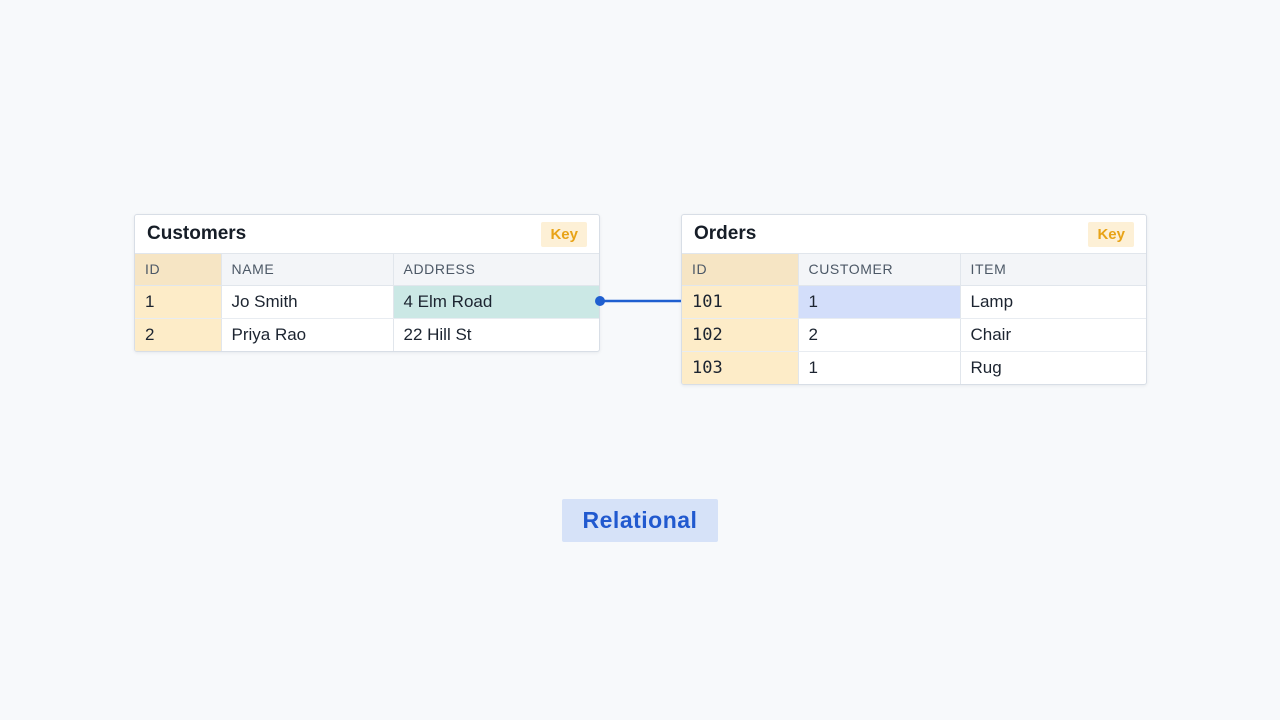  What do you see at coordinates (1111, 234) in the screenshot?
I see `orders-key-badge: Key` at bounding box center [1111, 234].